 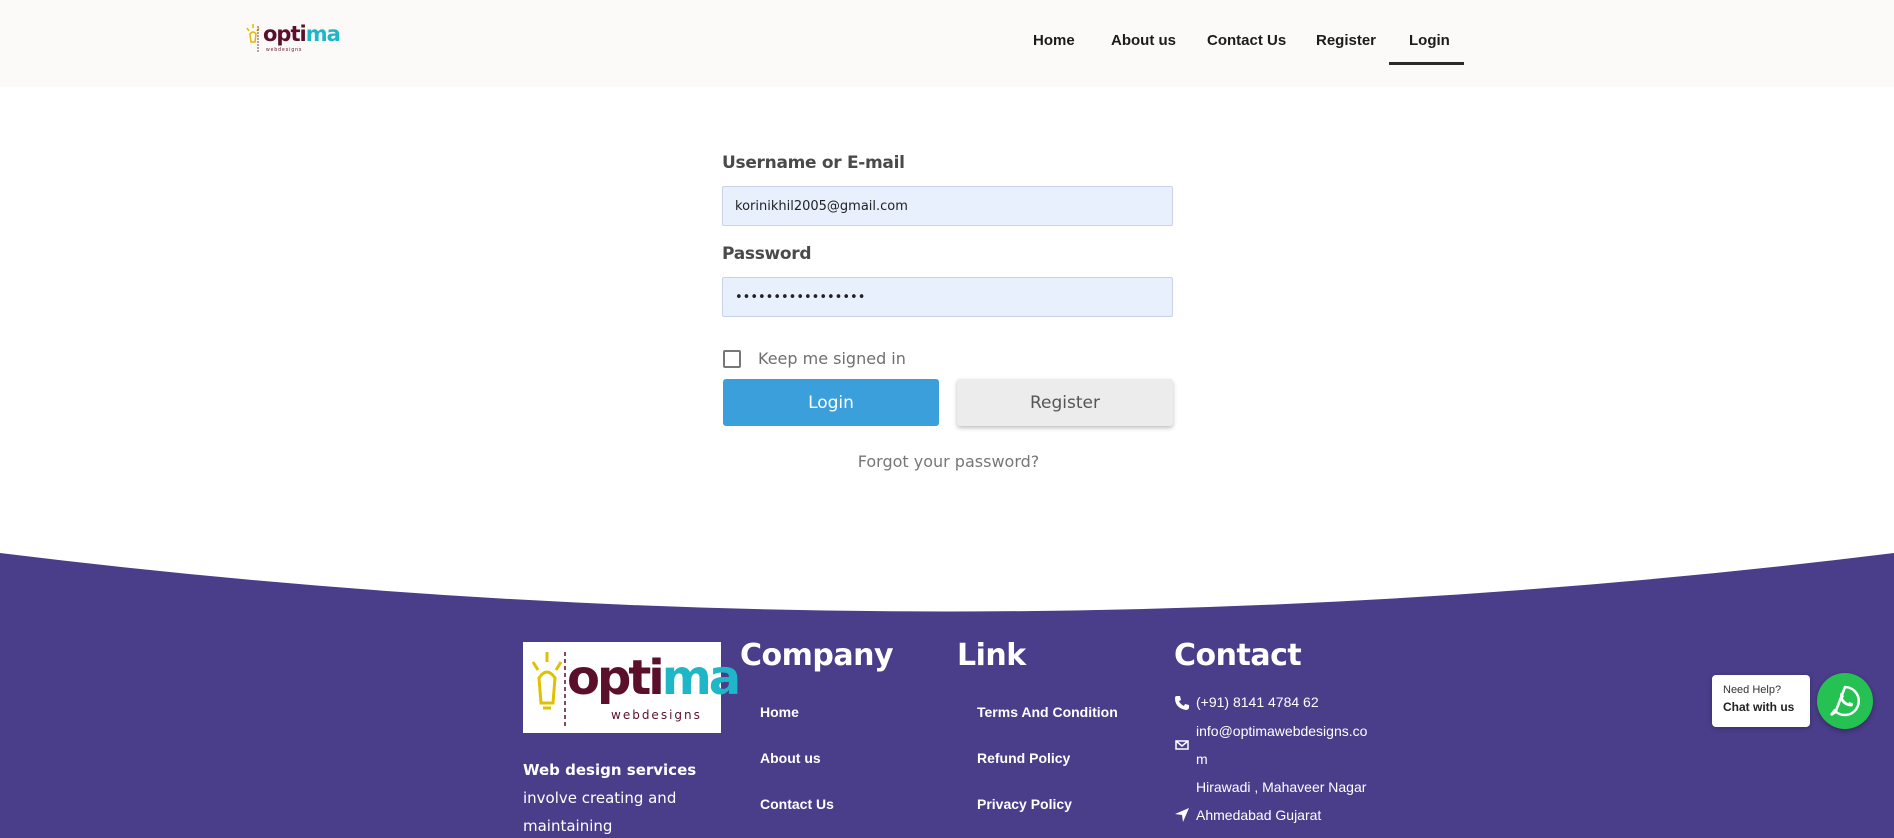 What do you see at coordinates (813, 163) in the screenshot?
I see `username-label: Username or E-mail` at bounding box center [813, 163].